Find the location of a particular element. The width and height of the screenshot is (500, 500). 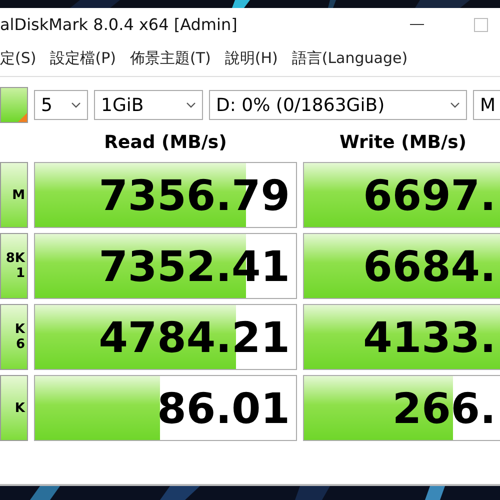

menu-item: 定(S) is located at coordinates (18, 58).